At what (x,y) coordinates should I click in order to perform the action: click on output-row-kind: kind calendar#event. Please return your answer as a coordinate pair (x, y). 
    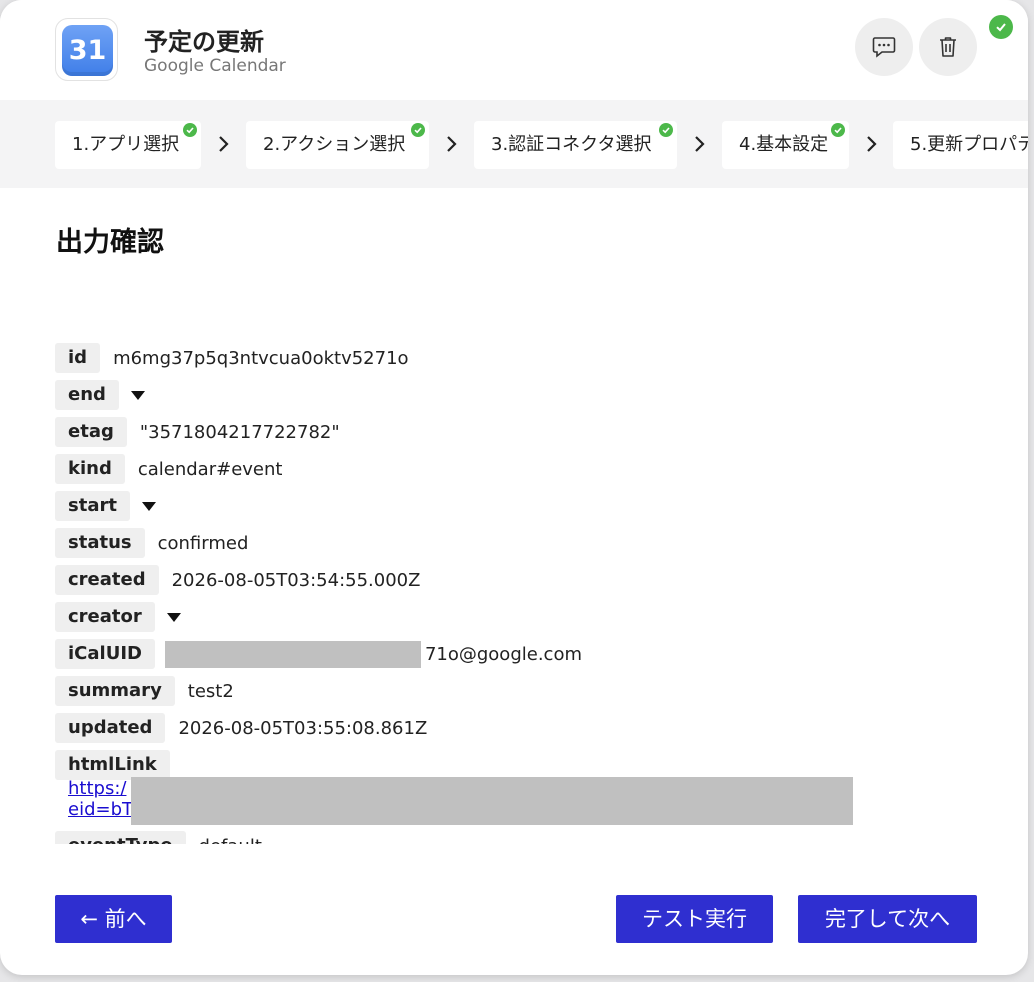
    Looking at the image, I should click on (168, 469).